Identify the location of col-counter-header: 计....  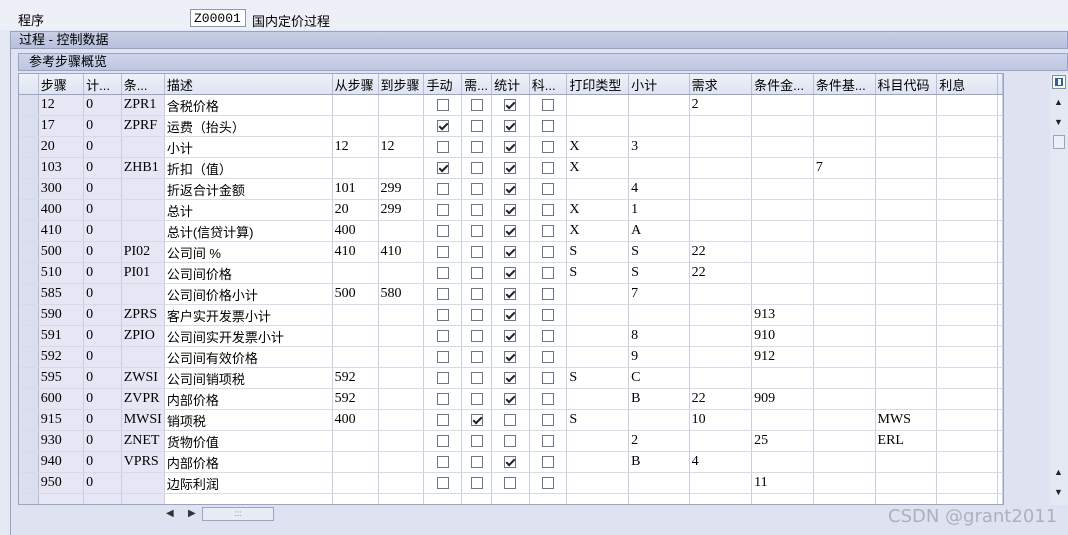
(102, 84).